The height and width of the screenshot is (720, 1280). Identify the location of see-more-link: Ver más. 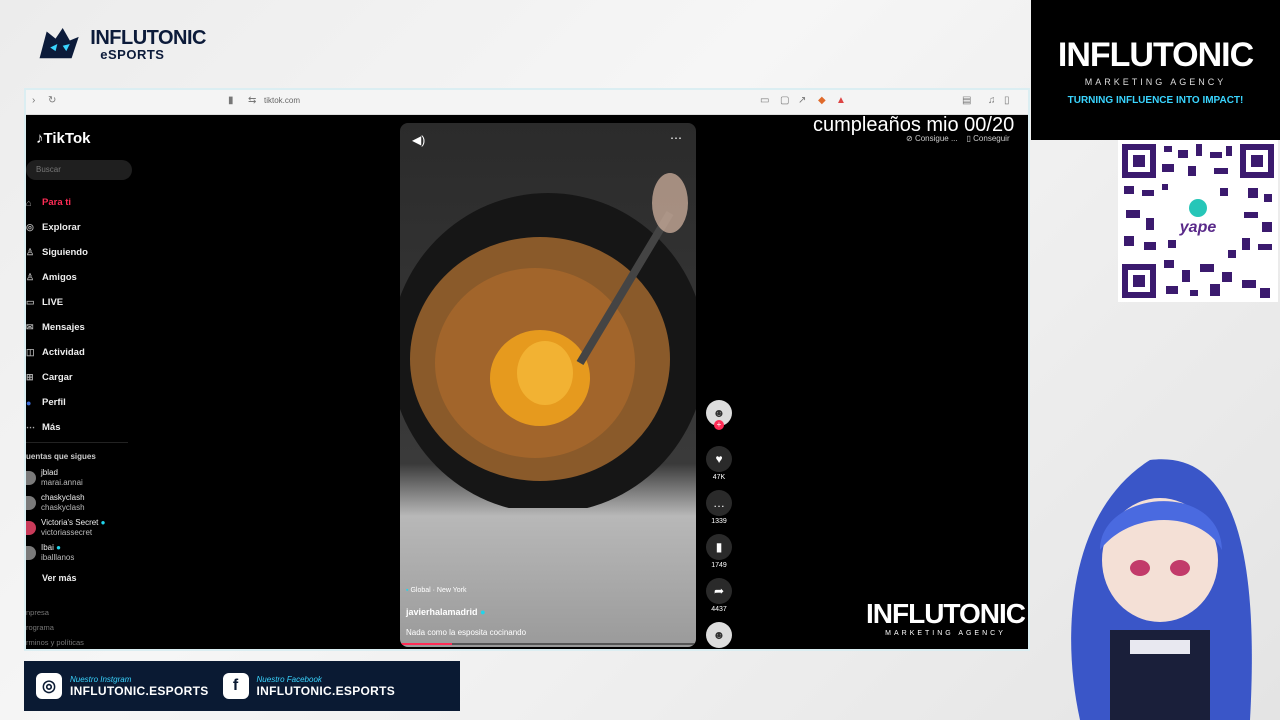
(59, 578).